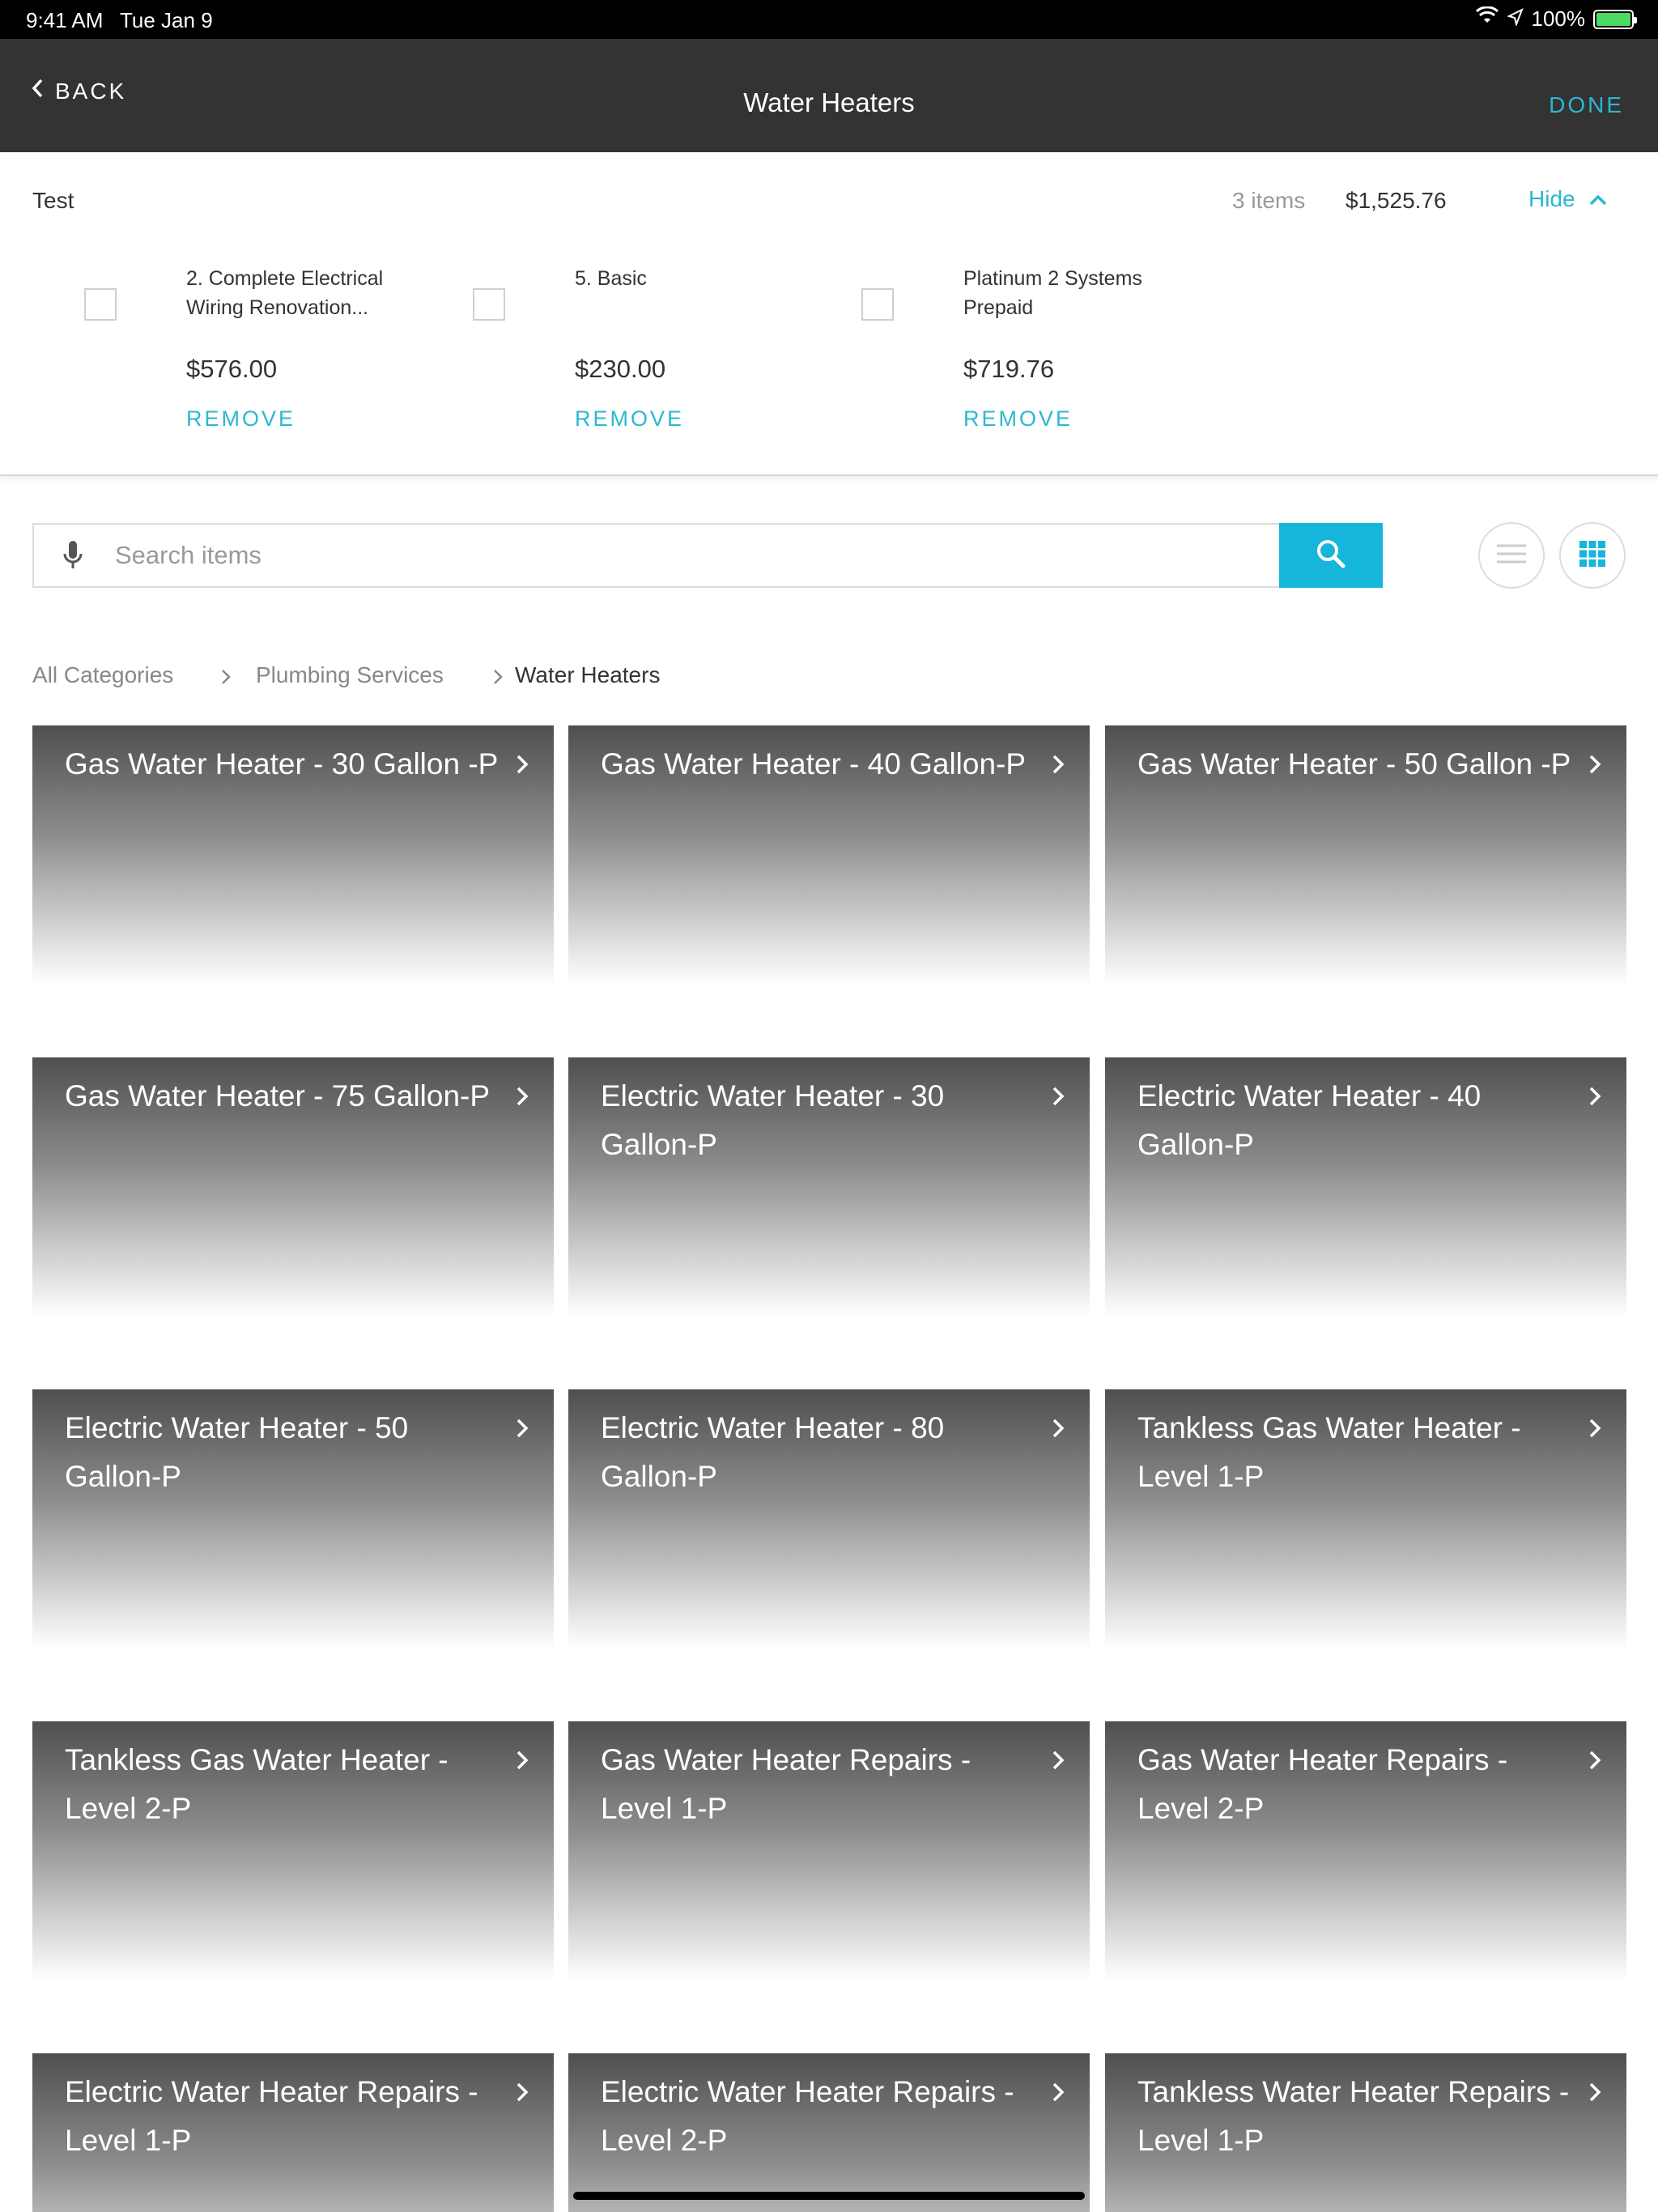 The width and height of the screenshot is (1658, 2212). I want to click on category-tile-label: Gas Water Heater - 50 Gallon -P, so click(1354, 764).